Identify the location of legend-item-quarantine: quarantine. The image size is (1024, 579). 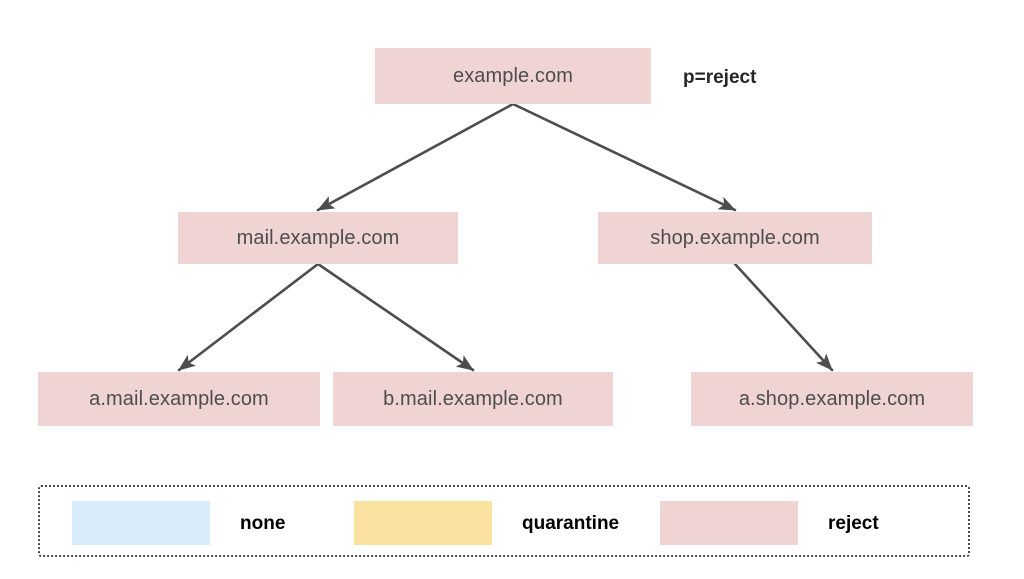
(486, 523).